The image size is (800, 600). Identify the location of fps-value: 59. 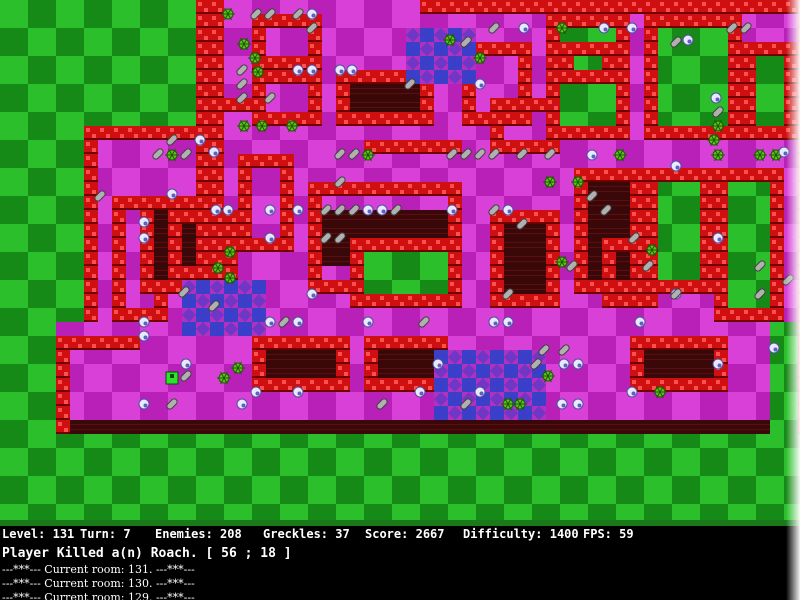
(626, 534).